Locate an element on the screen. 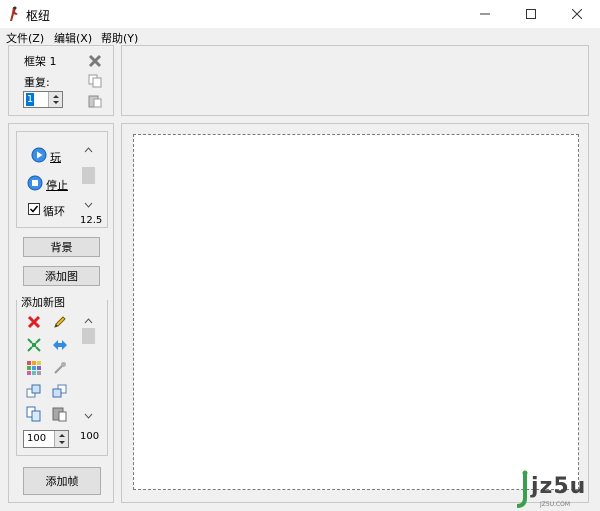 The image size is (600, 511). eyedropper-icon is located at coordinates (60, 368).